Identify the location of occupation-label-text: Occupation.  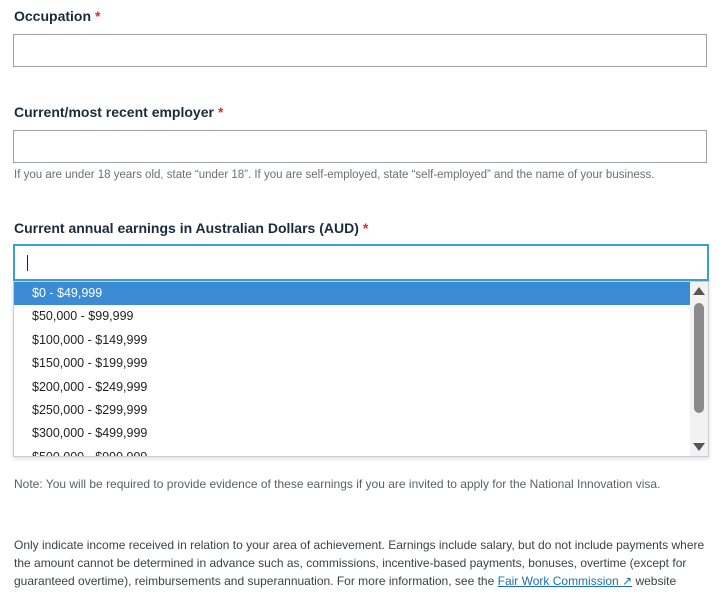
(53, 16).